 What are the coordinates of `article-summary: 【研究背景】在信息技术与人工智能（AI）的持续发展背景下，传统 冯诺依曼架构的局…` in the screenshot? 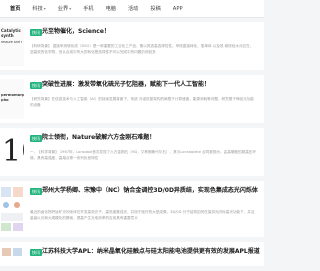 It's located at (142, 102).